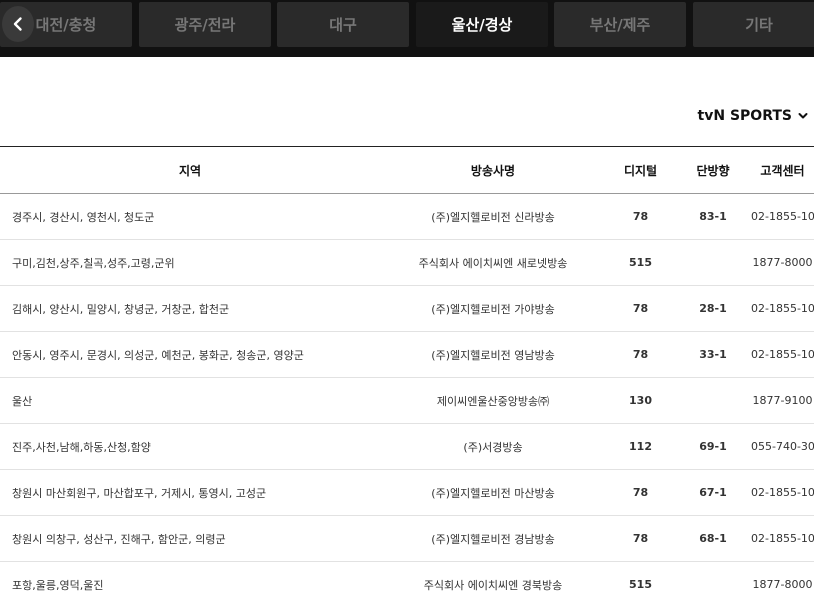 Image resolution: width=814 pixels, height=607 pixels. I want to click on cell-region: 안동시, 영주시, 문경시, 의성군, 예천군, 봉화군, 청송군, 영양군, so click(190, 354).